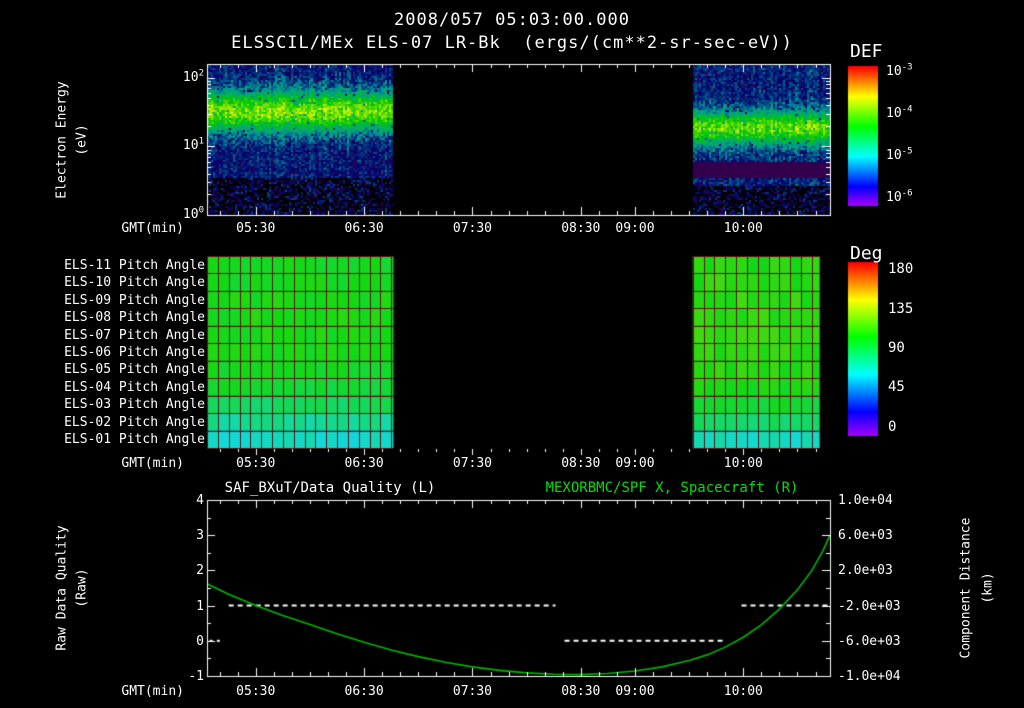  What do you see at coordinates (152, 228) in the screenshot?
I see `gmt-label-top: GMT(min)` at bounding box center [152, 228].